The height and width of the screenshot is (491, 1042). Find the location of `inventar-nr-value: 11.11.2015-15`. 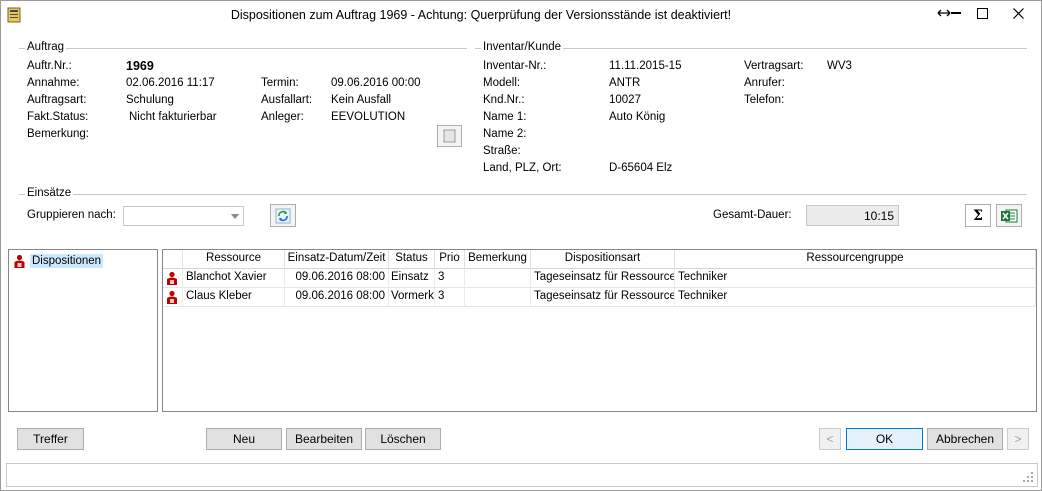

inventar-nr-value: 11.11.2015-15 is located at coordinates (645, 66).